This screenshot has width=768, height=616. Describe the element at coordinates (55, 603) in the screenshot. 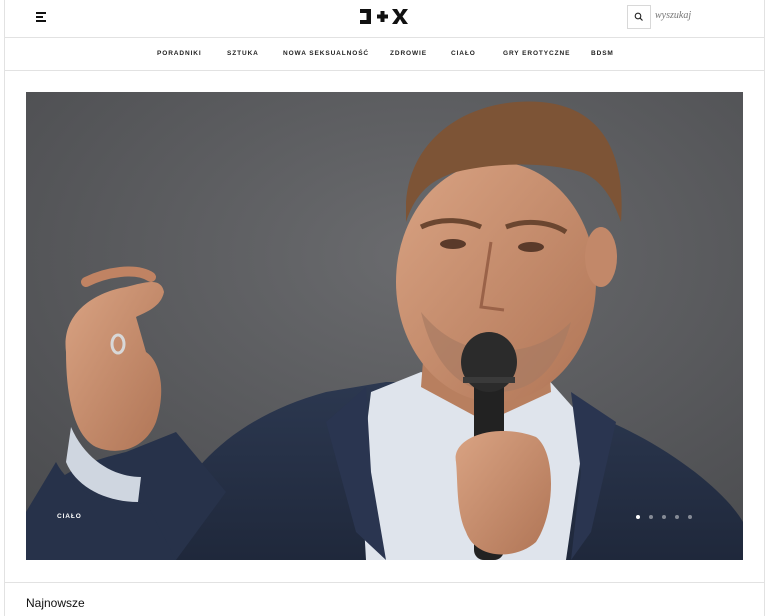

I see `section-title-latest: Najnowsze` at that location.